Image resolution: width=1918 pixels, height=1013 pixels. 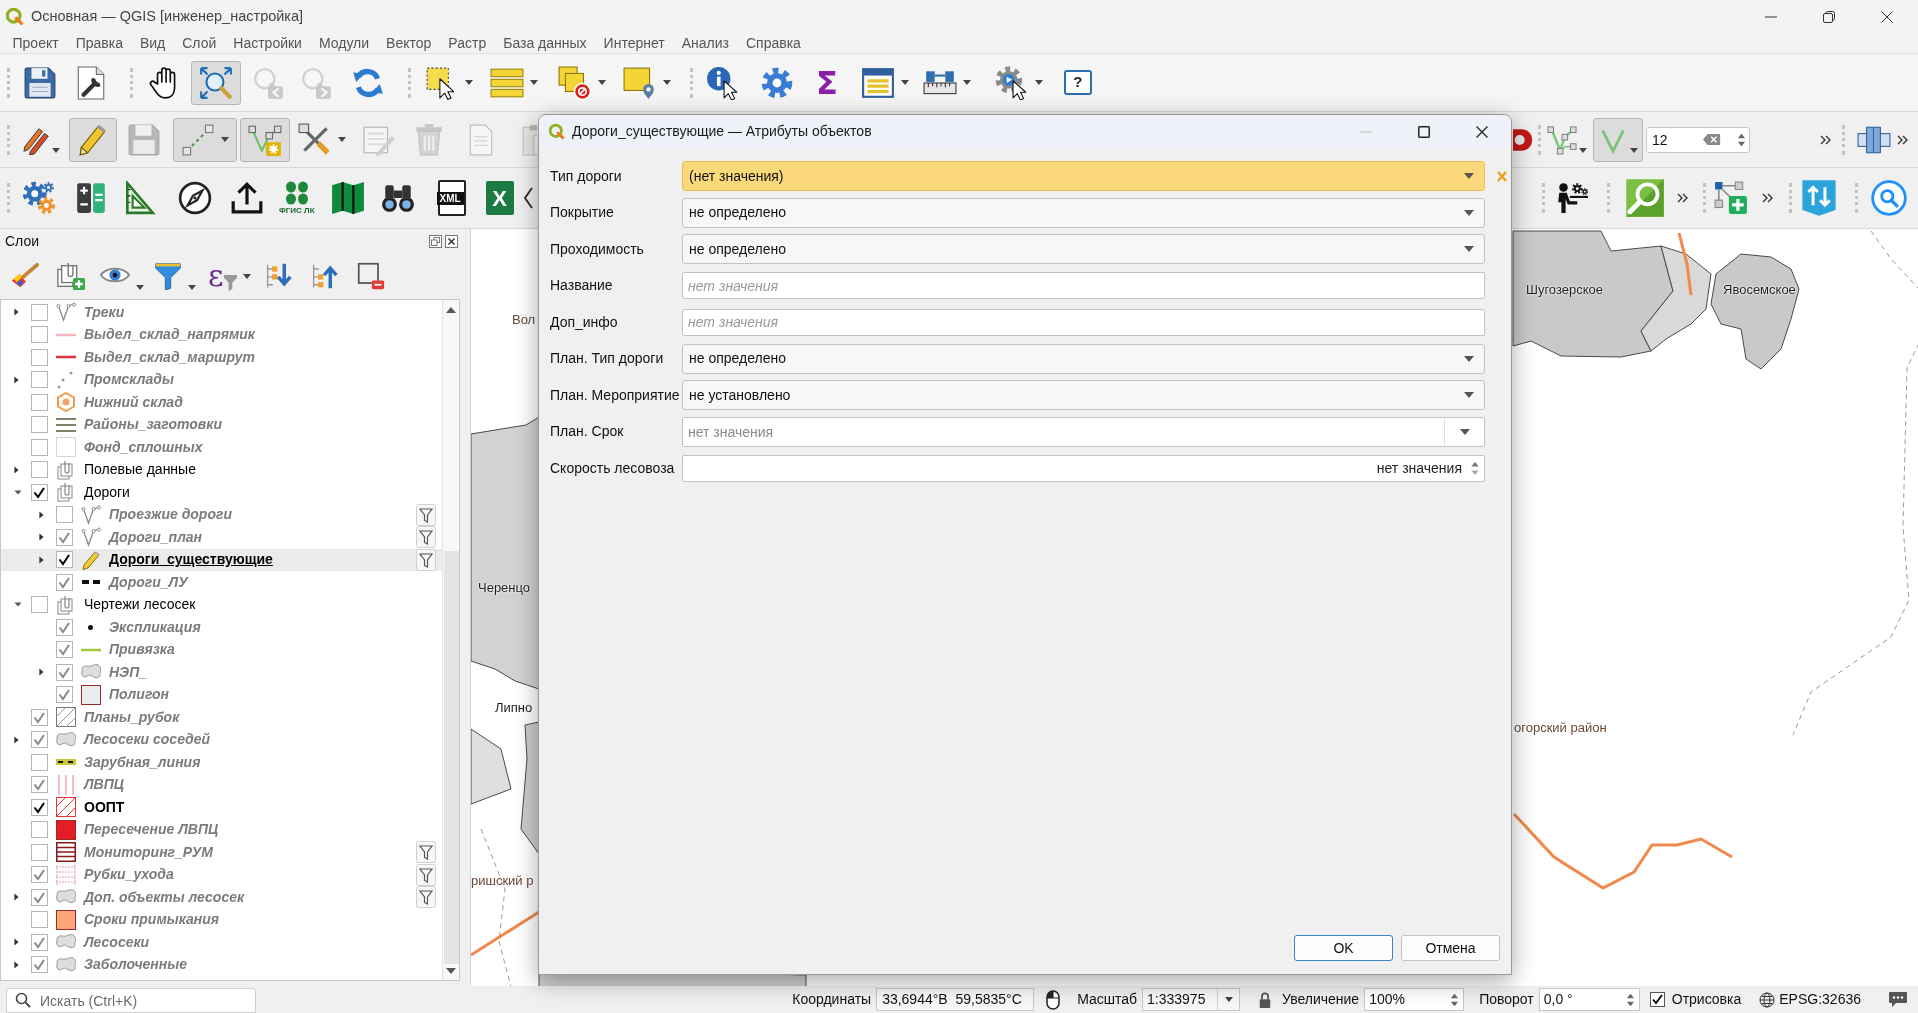 What do you see at coordinates (1083, 395) in the screenshot?
I see `dropdown: не установлено` at bounding box center [1083, 395].